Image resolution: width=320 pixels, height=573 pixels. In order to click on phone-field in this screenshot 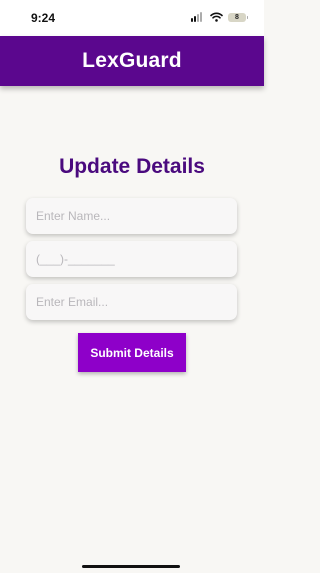, I will do `click(131, 259)`.